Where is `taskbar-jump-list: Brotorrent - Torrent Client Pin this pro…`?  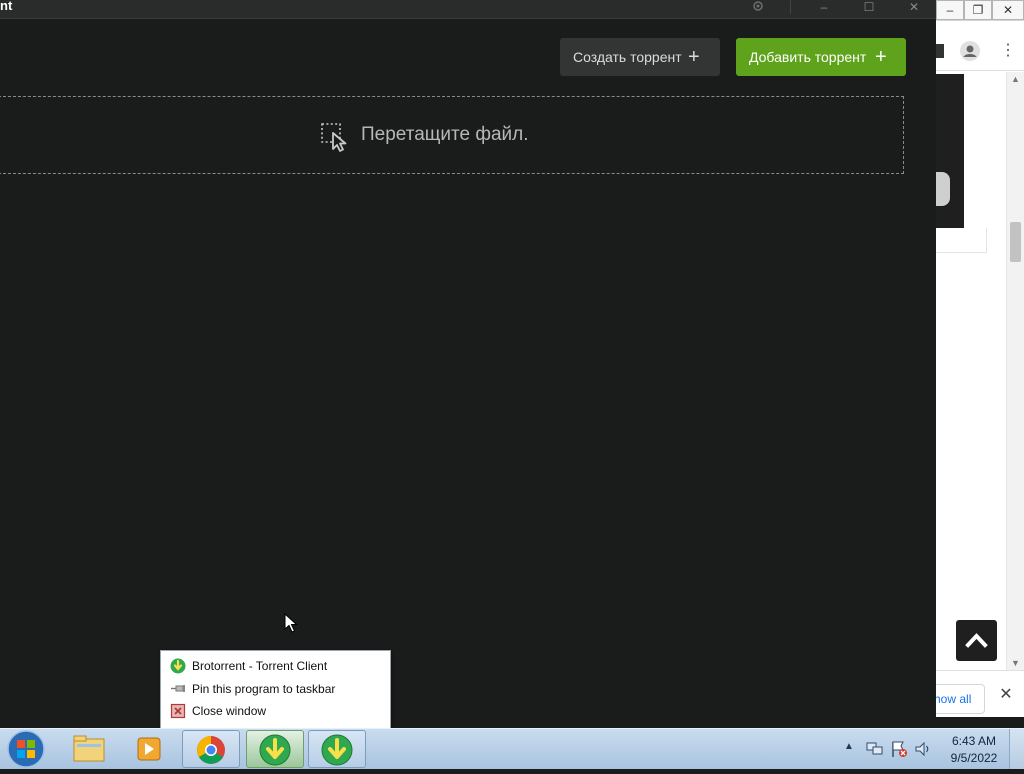 taskbar-jump-list: Brotorrent - Torrent Client Pin this pro… is located at coordinates (275, 689).